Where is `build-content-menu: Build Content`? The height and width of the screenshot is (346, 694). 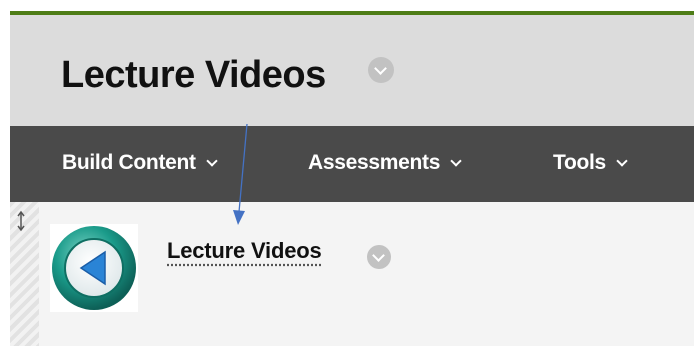 build-content-menu: Build Content is located at coordinates (140, 163).